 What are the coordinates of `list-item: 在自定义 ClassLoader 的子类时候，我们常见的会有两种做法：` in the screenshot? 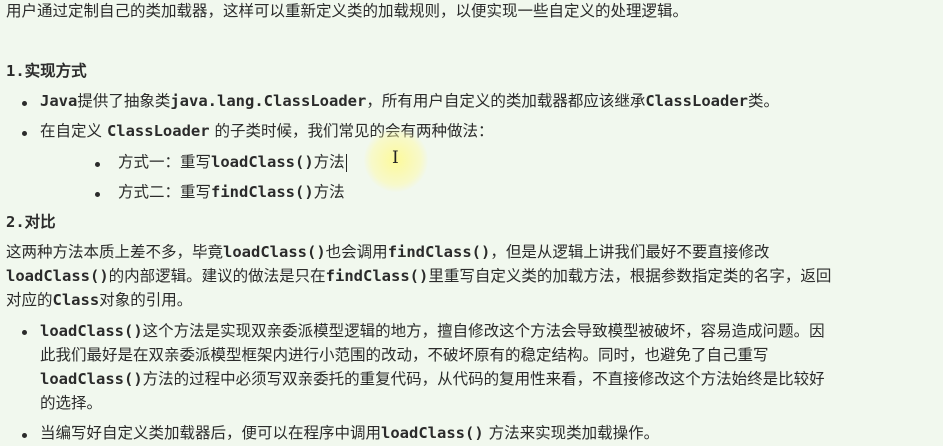 It's located at (267, 131).